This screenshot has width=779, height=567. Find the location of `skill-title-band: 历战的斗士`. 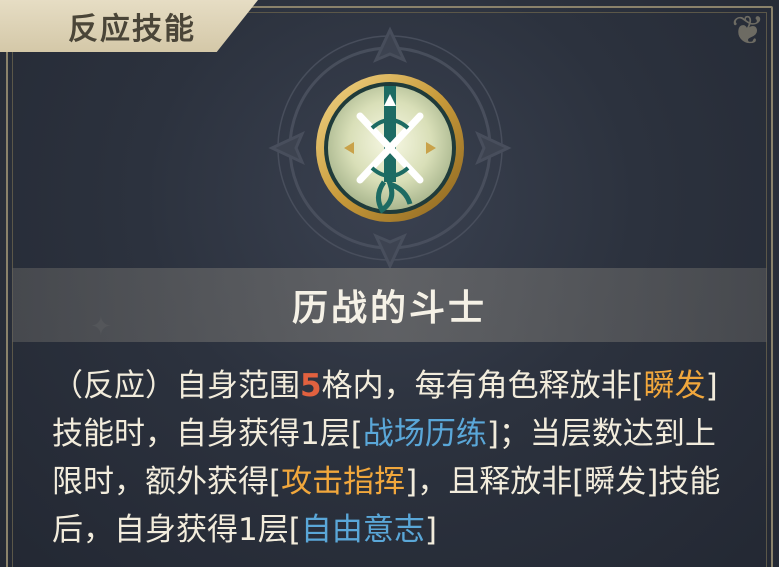

skill-title-band: 历战的斗士 is located at coordinates (389, 305).